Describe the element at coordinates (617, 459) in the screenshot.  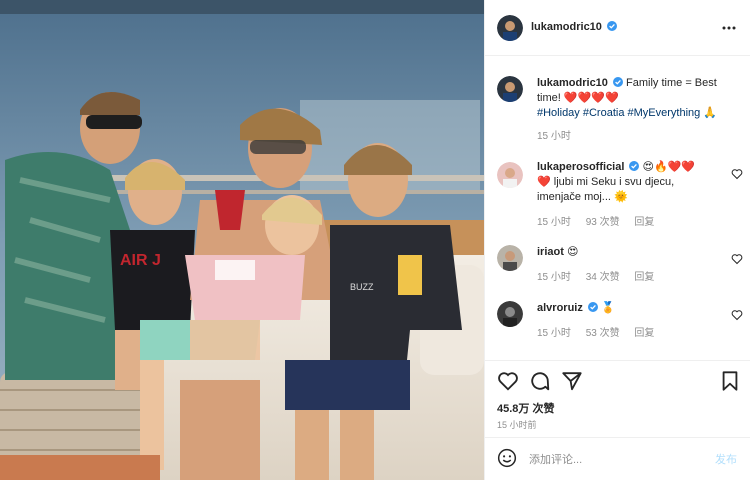
I see `add-comment-bar: 添加评论... 发布` at that location.